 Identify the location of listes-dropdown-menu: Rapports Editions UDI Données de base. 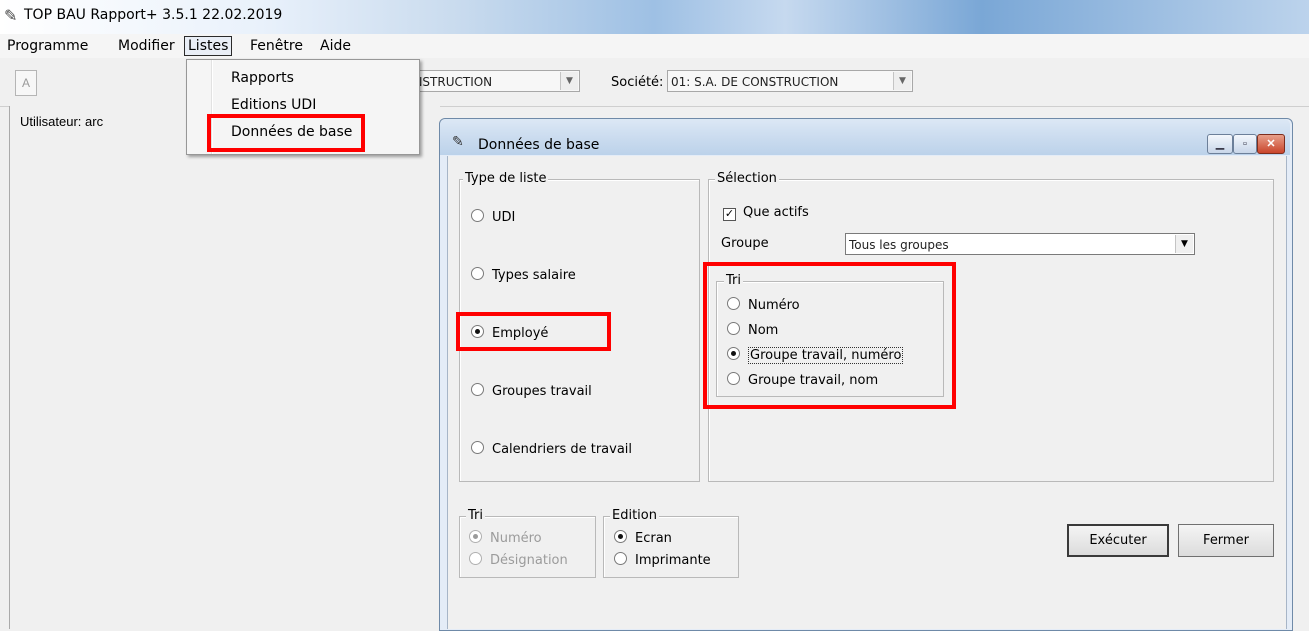
(303, 107).